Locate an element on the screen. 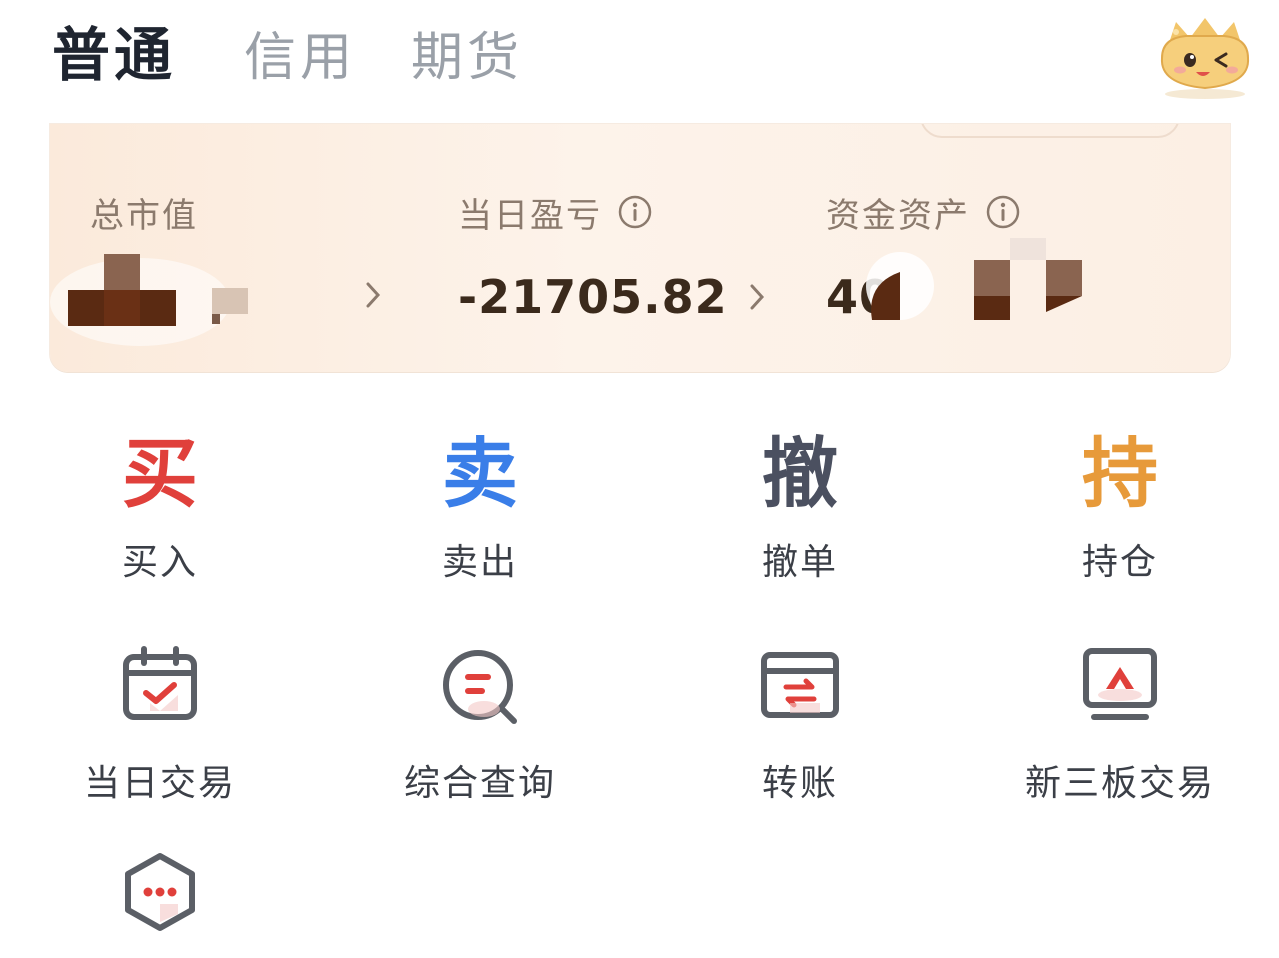 The image size is (1279, 958). daily-pnl-info-icon is located at coordinates (635, 212).